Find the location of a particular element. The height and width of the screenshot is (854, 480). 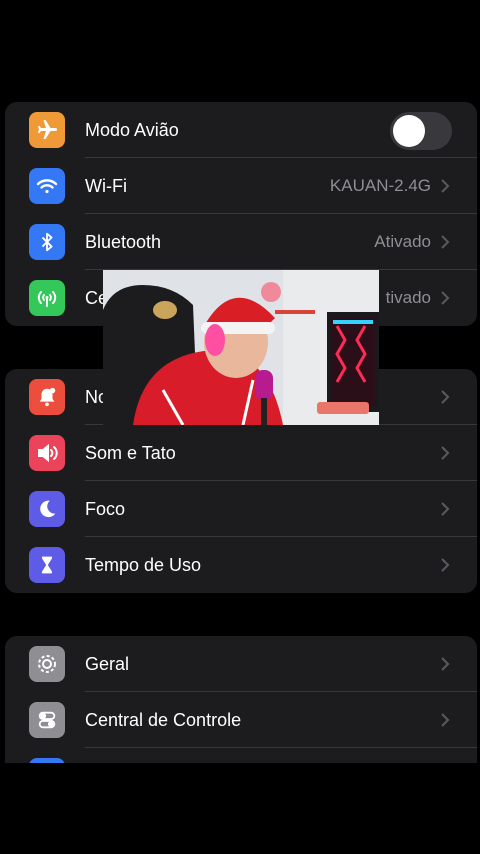

bluetooth-icon is located at coordinates (47, 242).